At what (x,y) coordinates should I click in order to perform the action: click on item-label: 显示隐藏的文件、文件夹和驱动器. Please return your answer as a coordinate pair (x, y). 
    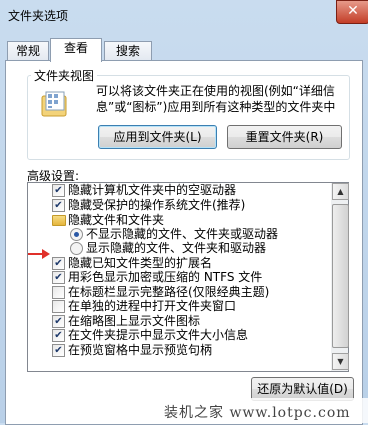
    Looking at the image, I should click on (176, 248).